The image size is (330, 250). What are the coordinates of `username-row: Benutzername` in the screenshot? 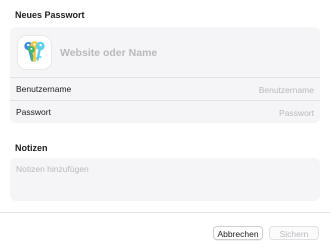 It's located at (165, 90).